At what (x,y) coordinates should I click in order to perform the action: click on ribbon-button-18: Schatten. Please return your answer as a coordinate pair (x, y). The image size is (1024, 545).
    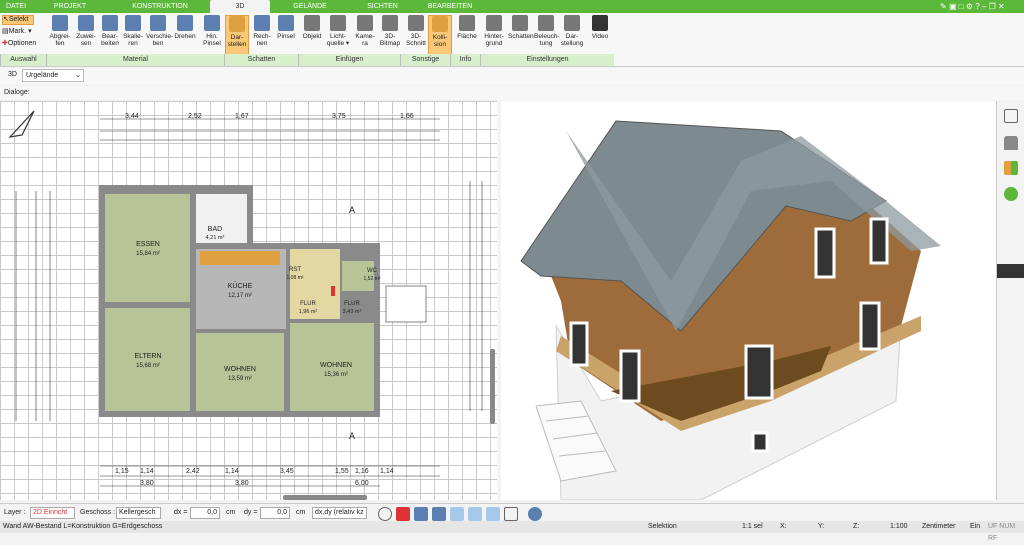
    Looking at the image, I should click on (521, 37).